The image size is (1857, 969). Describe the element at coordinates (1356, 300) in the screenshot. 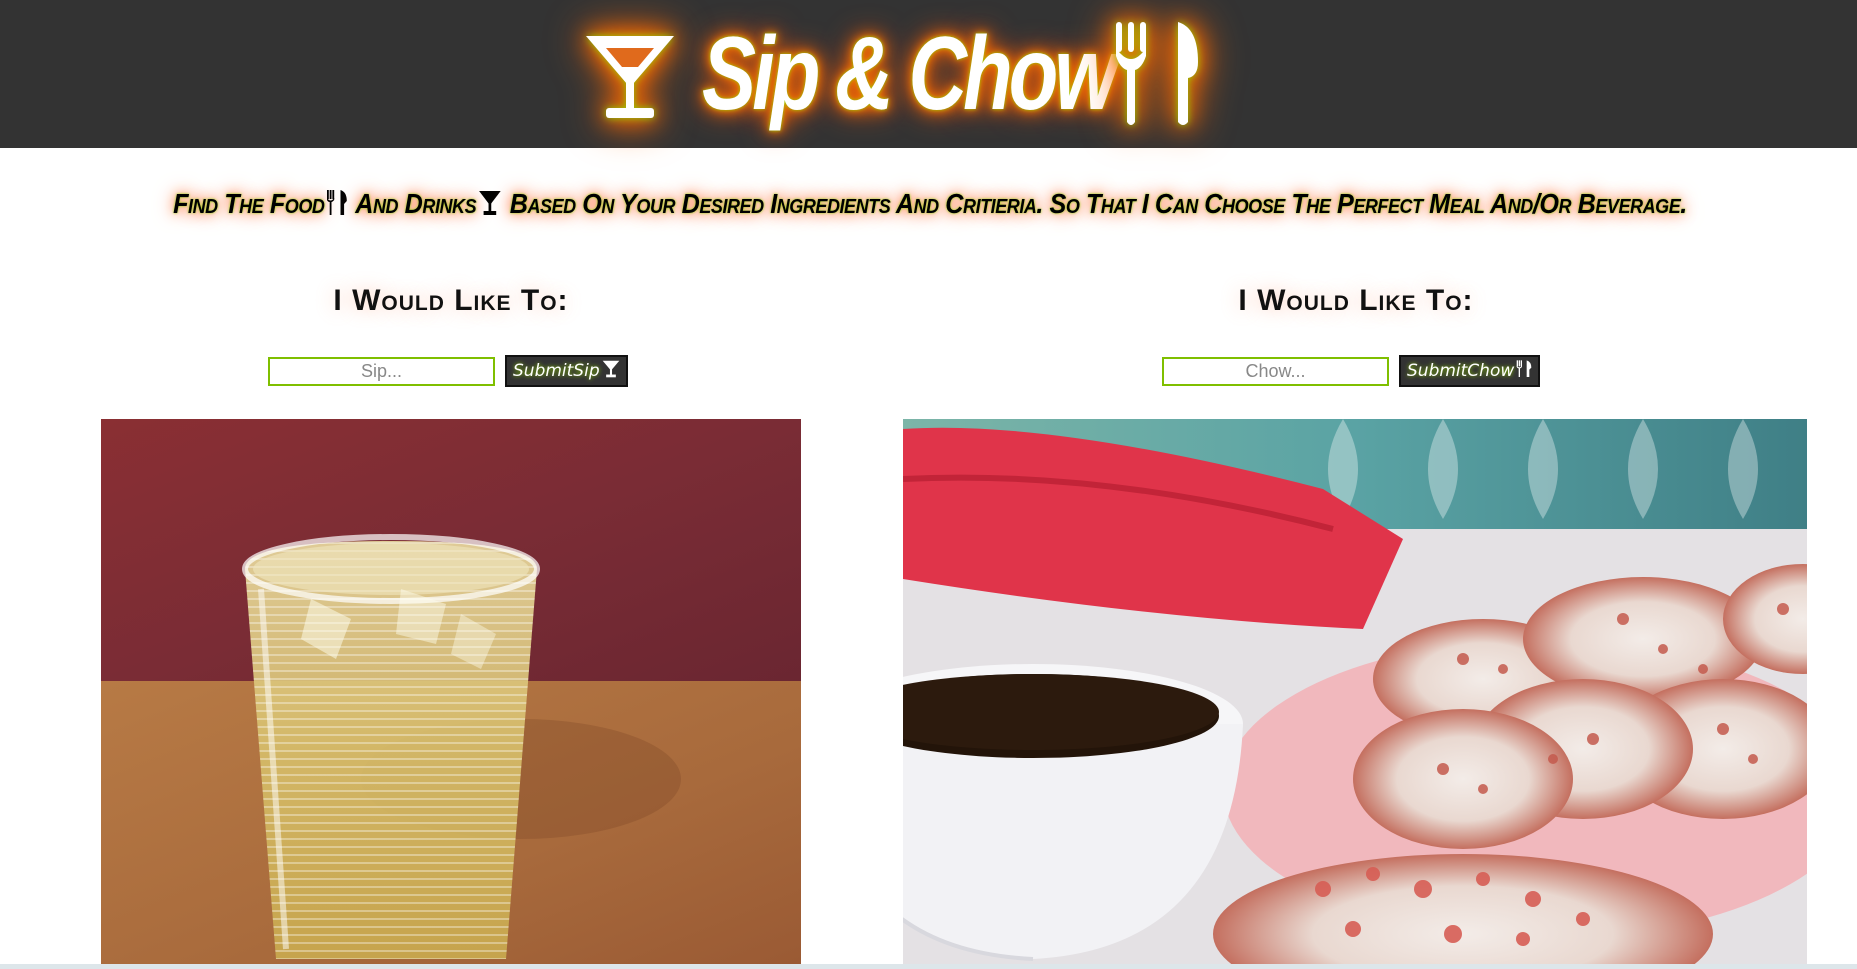

I see `chow-heading: I Would Like To:` at that location.